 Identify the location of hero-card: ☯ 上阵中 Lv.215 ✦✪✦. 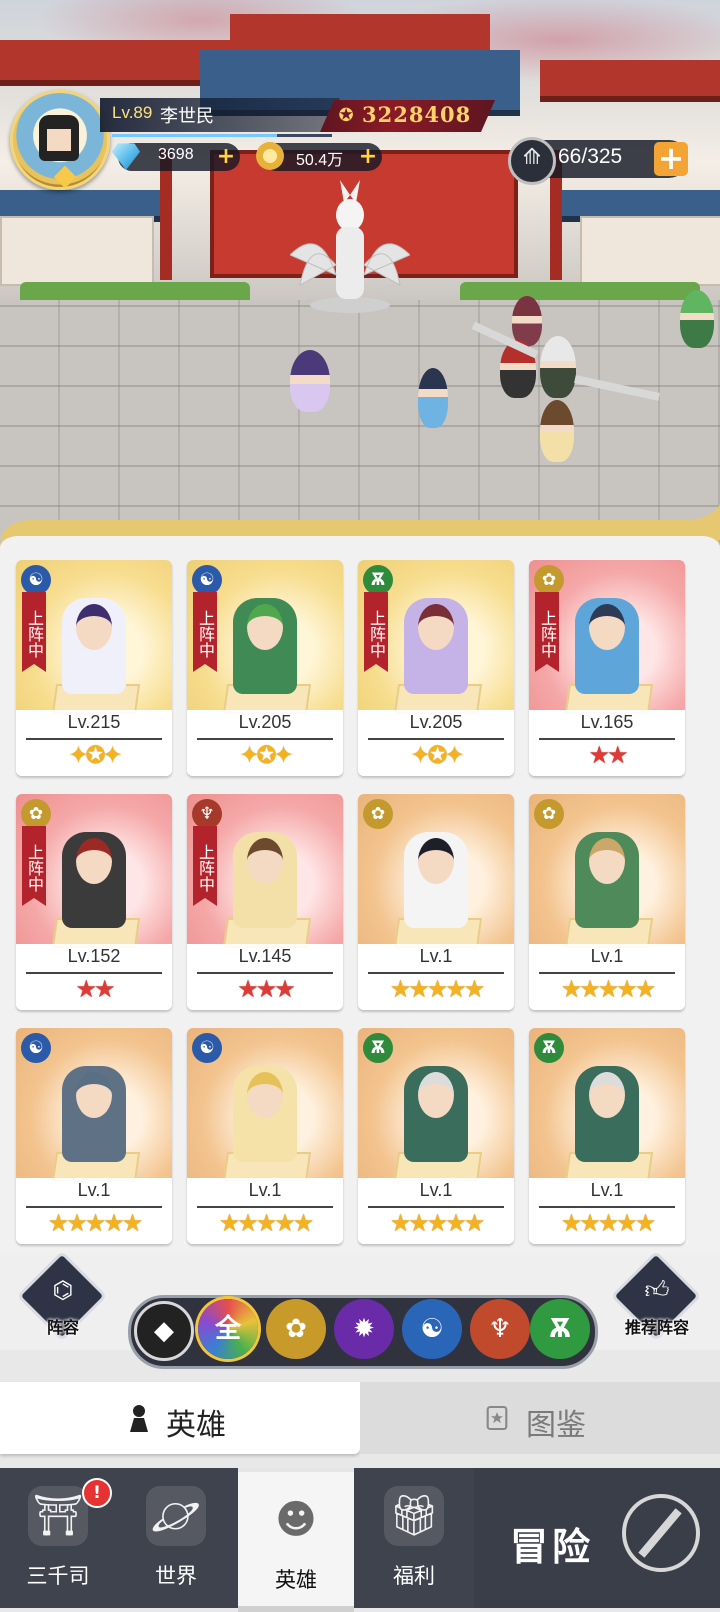
(94, 668).